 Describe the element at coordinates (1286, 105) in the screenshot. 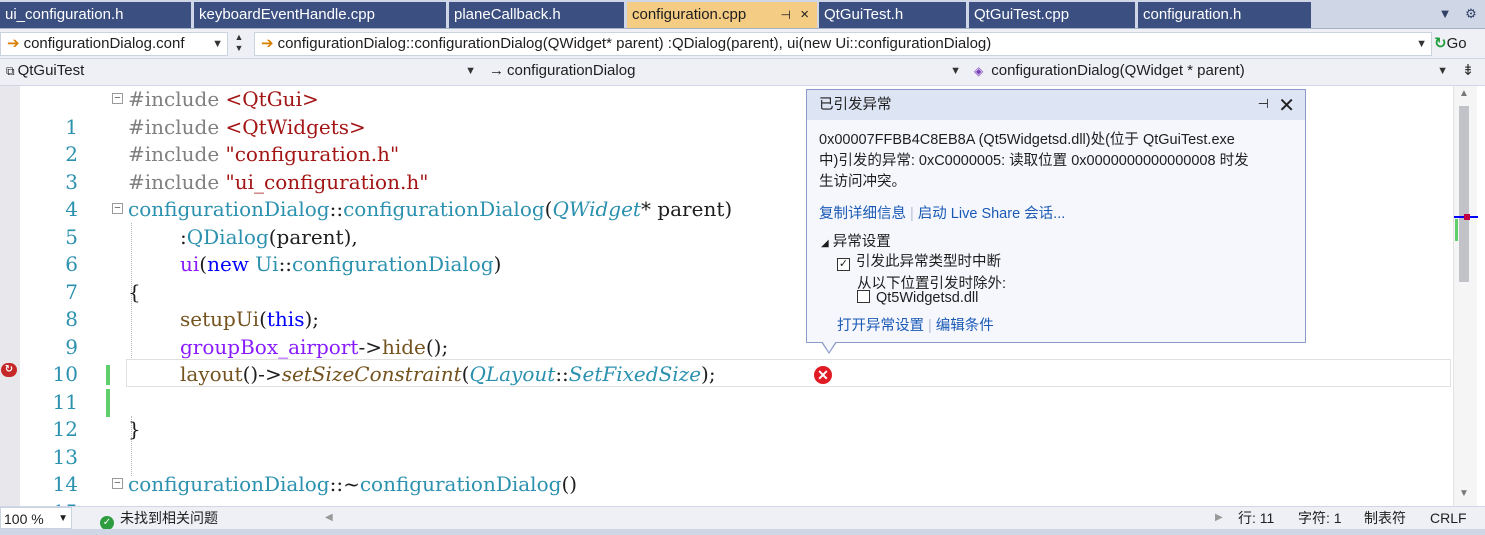

I see `close-icon: ✕` at that location.